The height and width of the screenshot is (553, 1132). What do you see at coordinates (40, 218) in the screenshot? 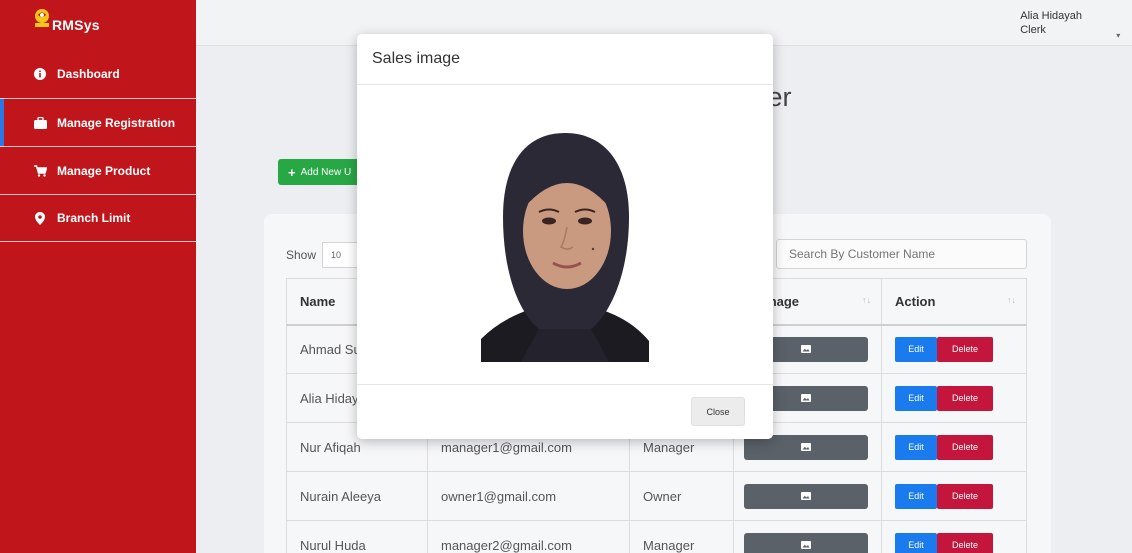
I see `map-marker-icon` at bounding box center [40, 218].